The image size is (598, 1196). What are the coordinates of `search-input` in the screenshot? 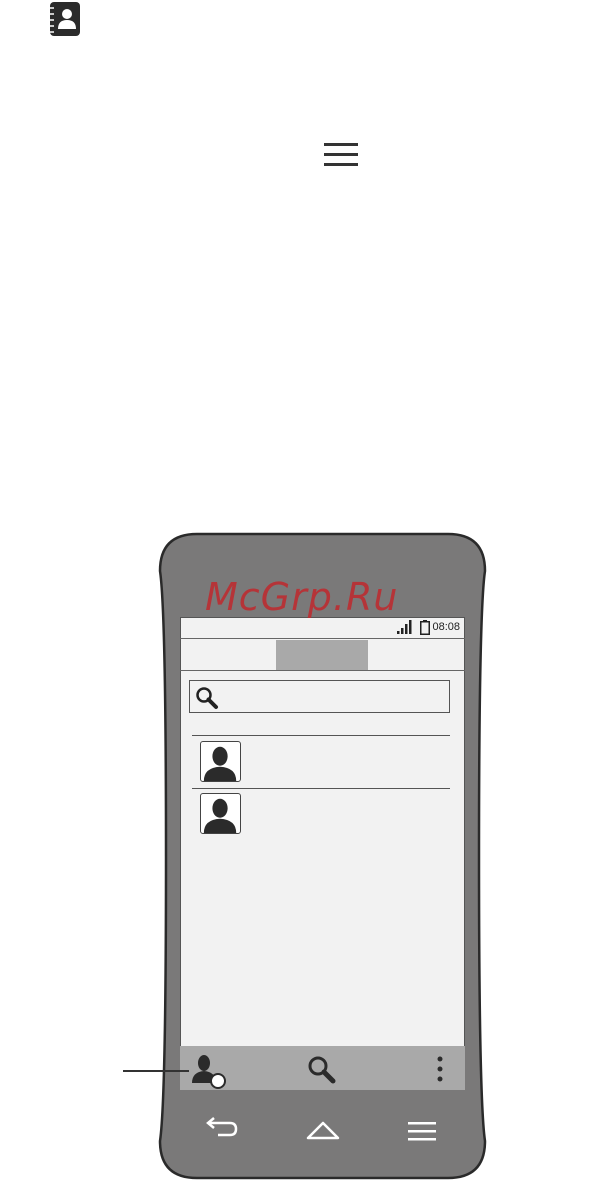 It's located at (319, 696).